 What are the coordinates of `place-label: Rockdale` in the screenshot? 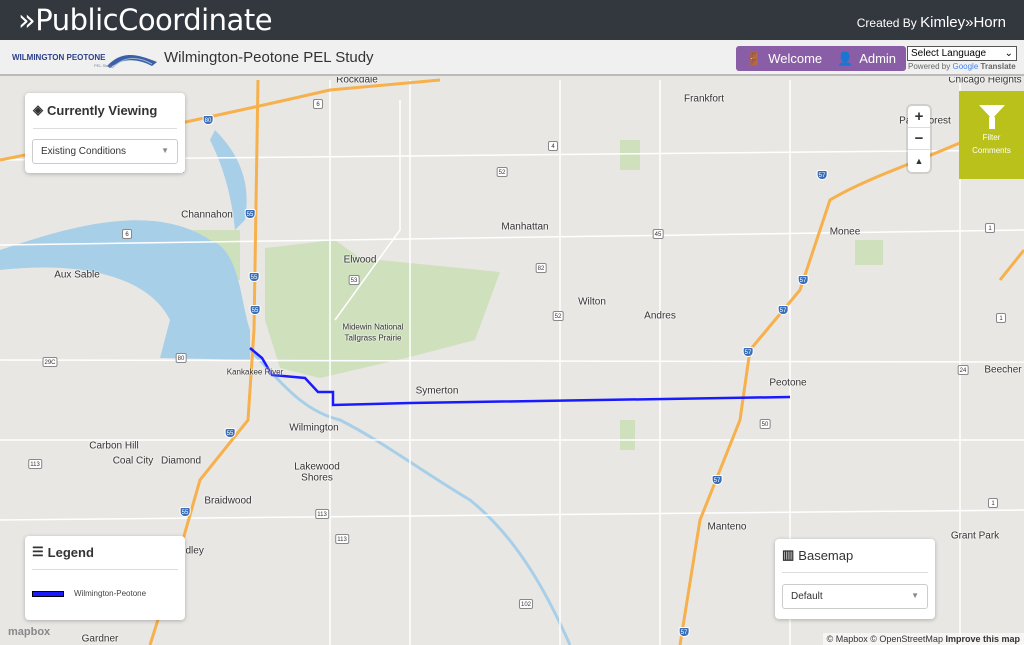 It's located at (357, 81).